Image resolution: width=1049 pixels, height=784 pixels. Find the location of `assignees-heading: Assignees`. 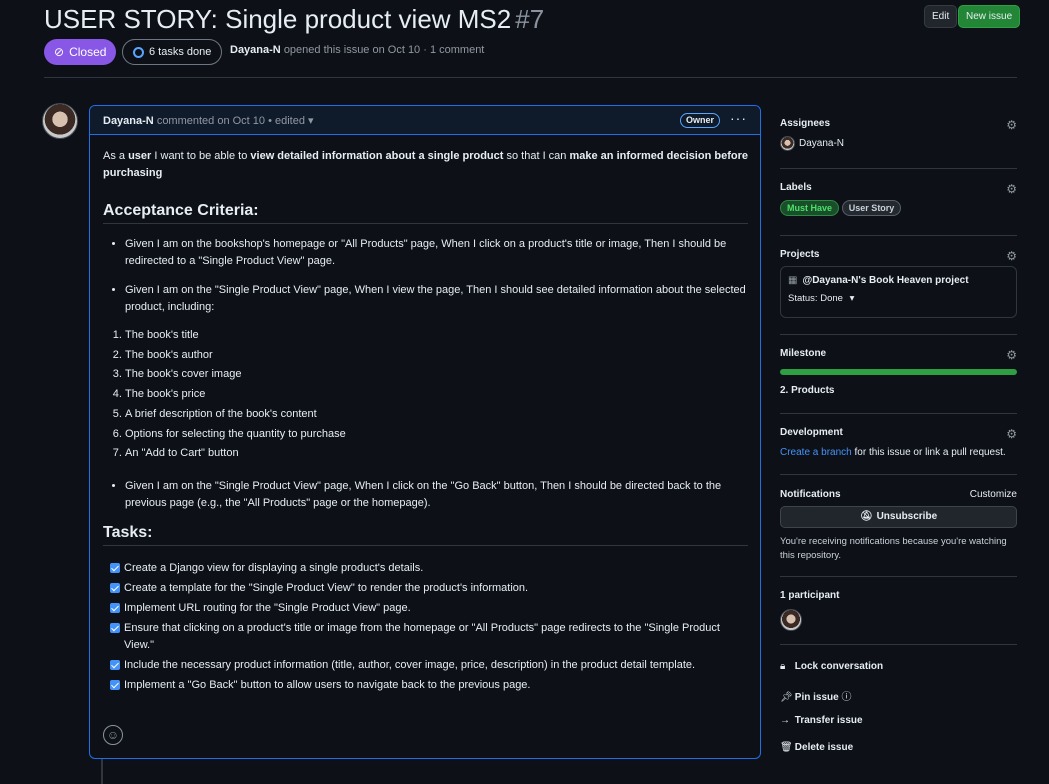

assignees-heading: Assignees is located at coordinates (805, 123).